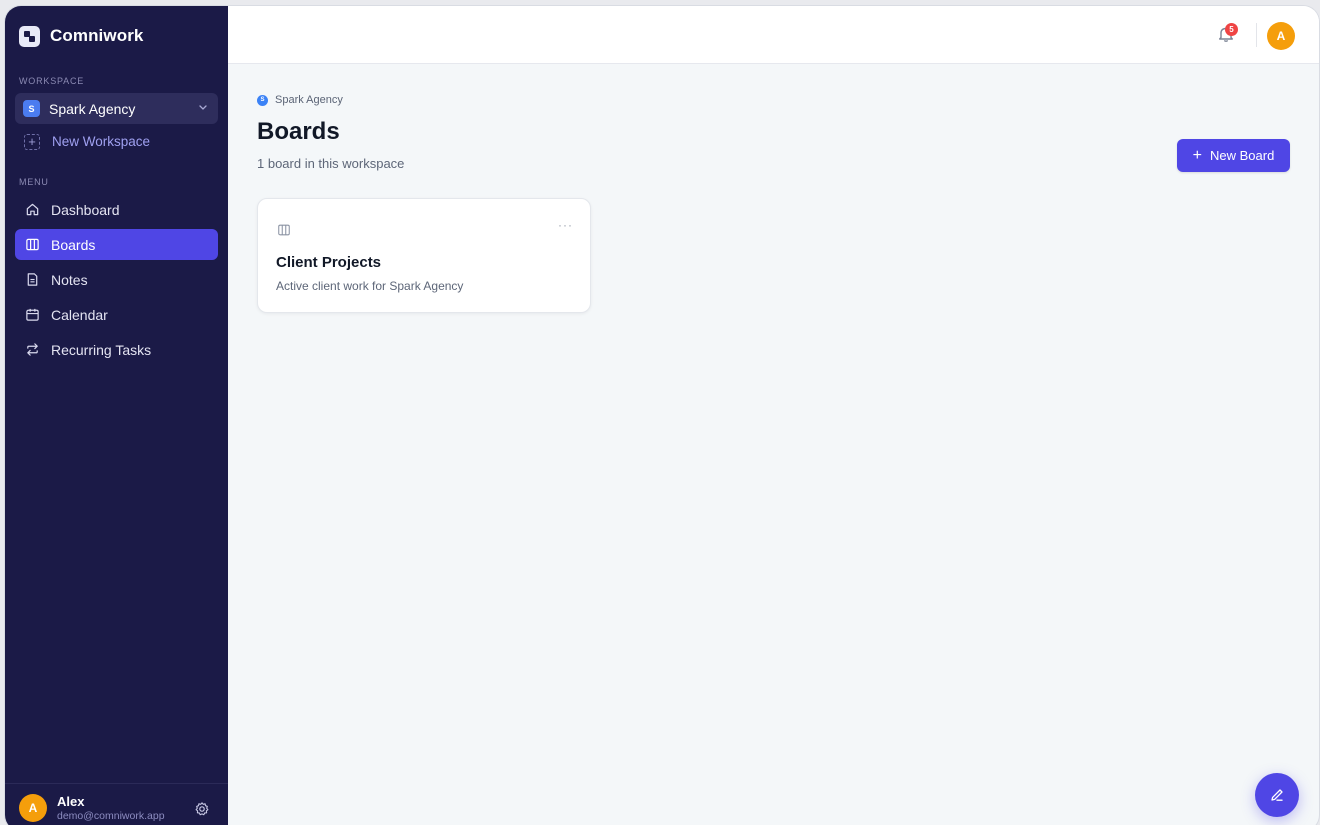 The image size is (1320, 825). What do you see at coordinates (32, 314) in the screenshot?
I see `calendar-icon` at bounding box center [32, 314].